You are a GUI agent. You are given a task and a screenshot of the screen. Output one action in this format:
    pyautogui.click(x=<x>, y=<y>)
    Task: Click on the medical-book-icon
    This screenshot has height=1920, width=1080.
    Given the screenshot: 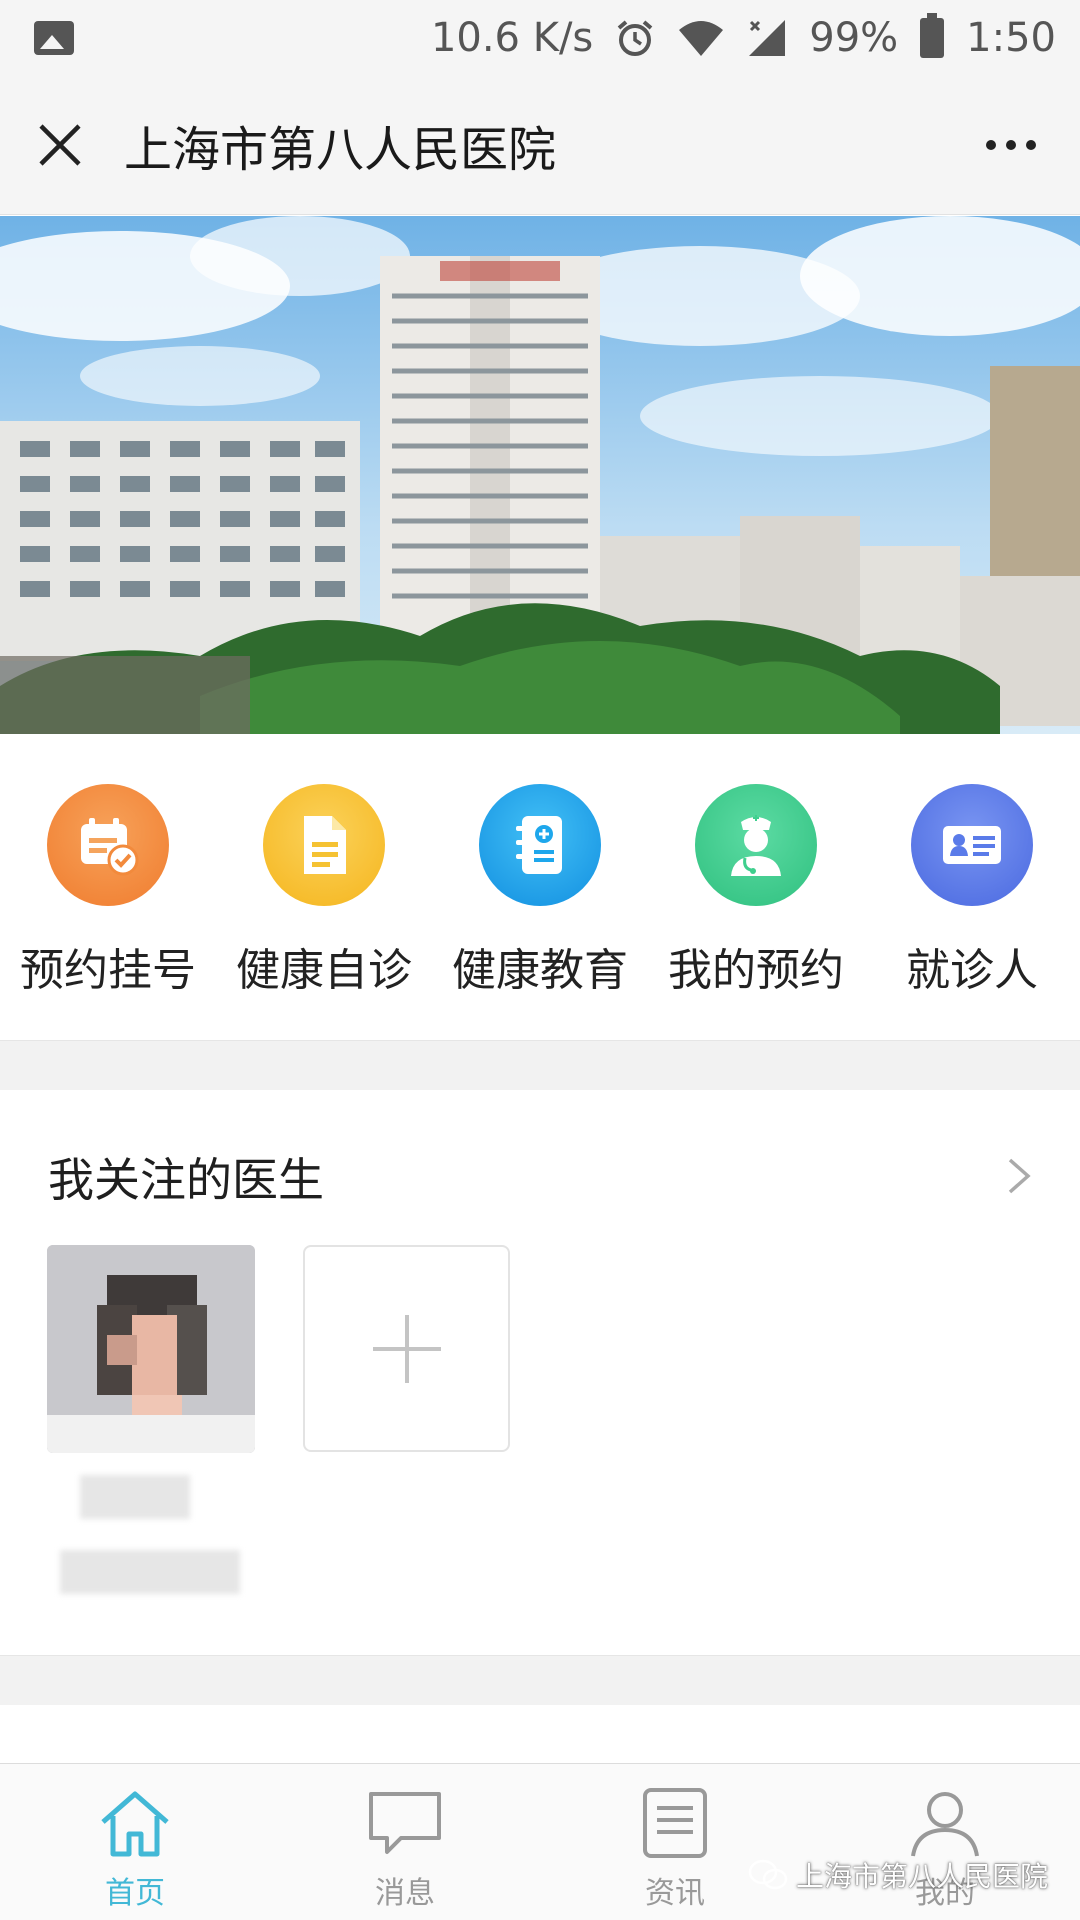 What is the action you would take?
    pyautogui.click(x=539, y=845)
    